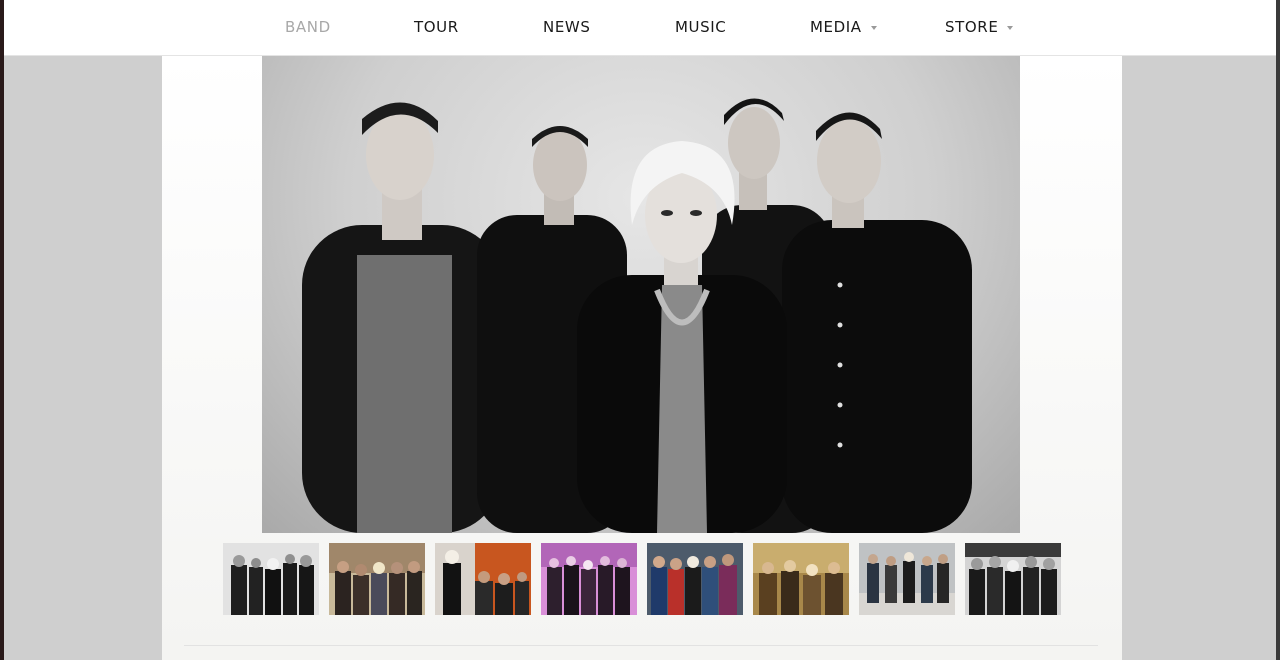  What do you see at coordinates (972, 27) in the screenshot?
I see `nav-item-label: STORE` at bounding box center [972, 27].